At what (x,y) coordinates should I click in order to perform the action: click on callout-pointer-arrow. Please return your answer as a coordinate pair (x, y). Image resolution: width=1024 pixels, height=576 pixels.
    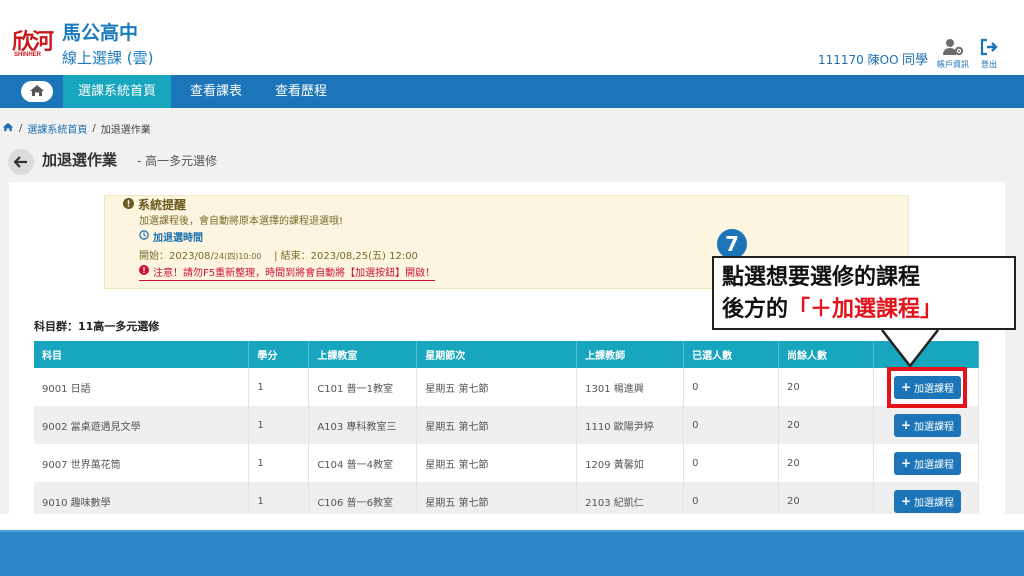
    Looking at the image, I should click on (910, 349).